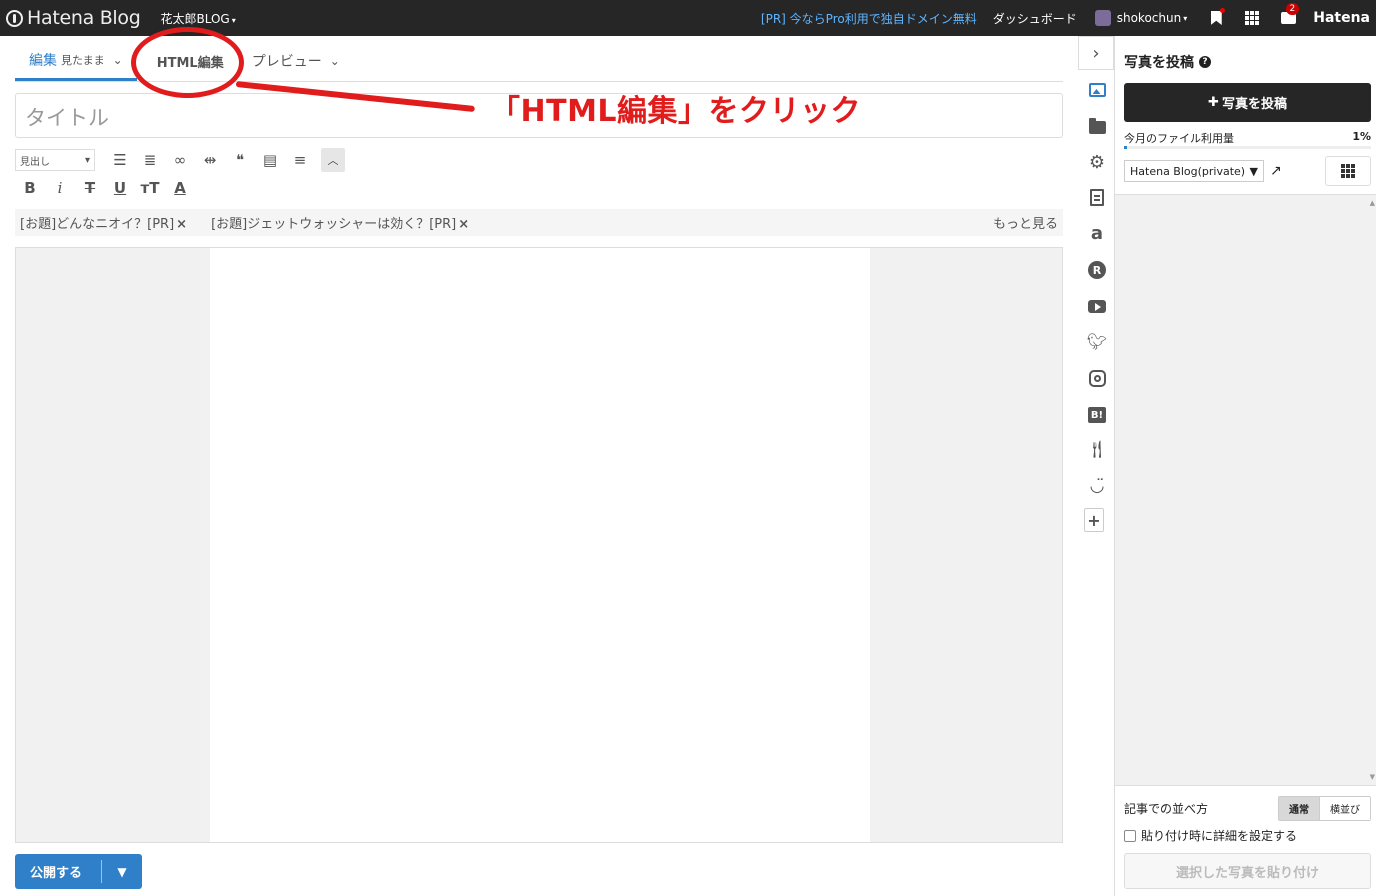 The image size is (1376, 896). I want to click on hatena-brand-link: Hatena, so click(1341, 18).